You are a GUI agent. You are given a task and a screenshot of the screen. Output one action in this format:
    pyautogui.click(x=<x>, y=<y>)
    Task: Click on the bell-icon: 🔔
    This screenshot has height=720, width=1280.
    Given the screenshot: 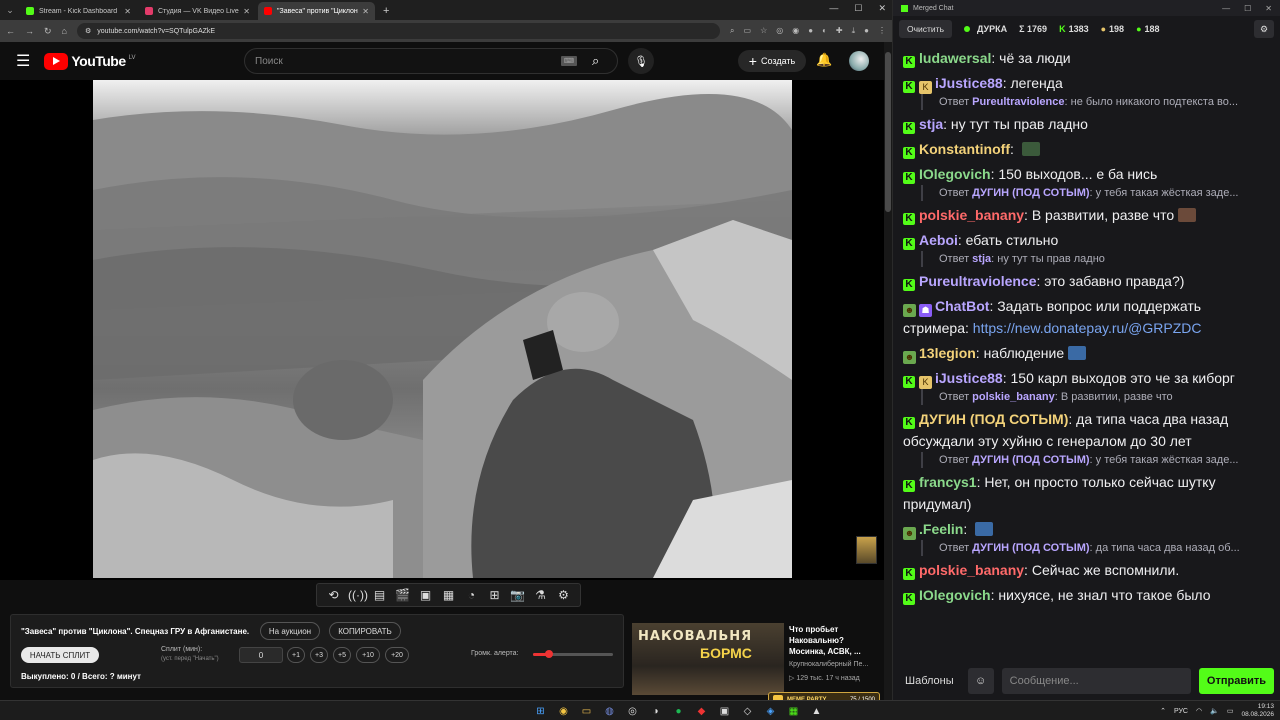 What is the action you would take?
    pyautogui.click(x=824, y=60)
    